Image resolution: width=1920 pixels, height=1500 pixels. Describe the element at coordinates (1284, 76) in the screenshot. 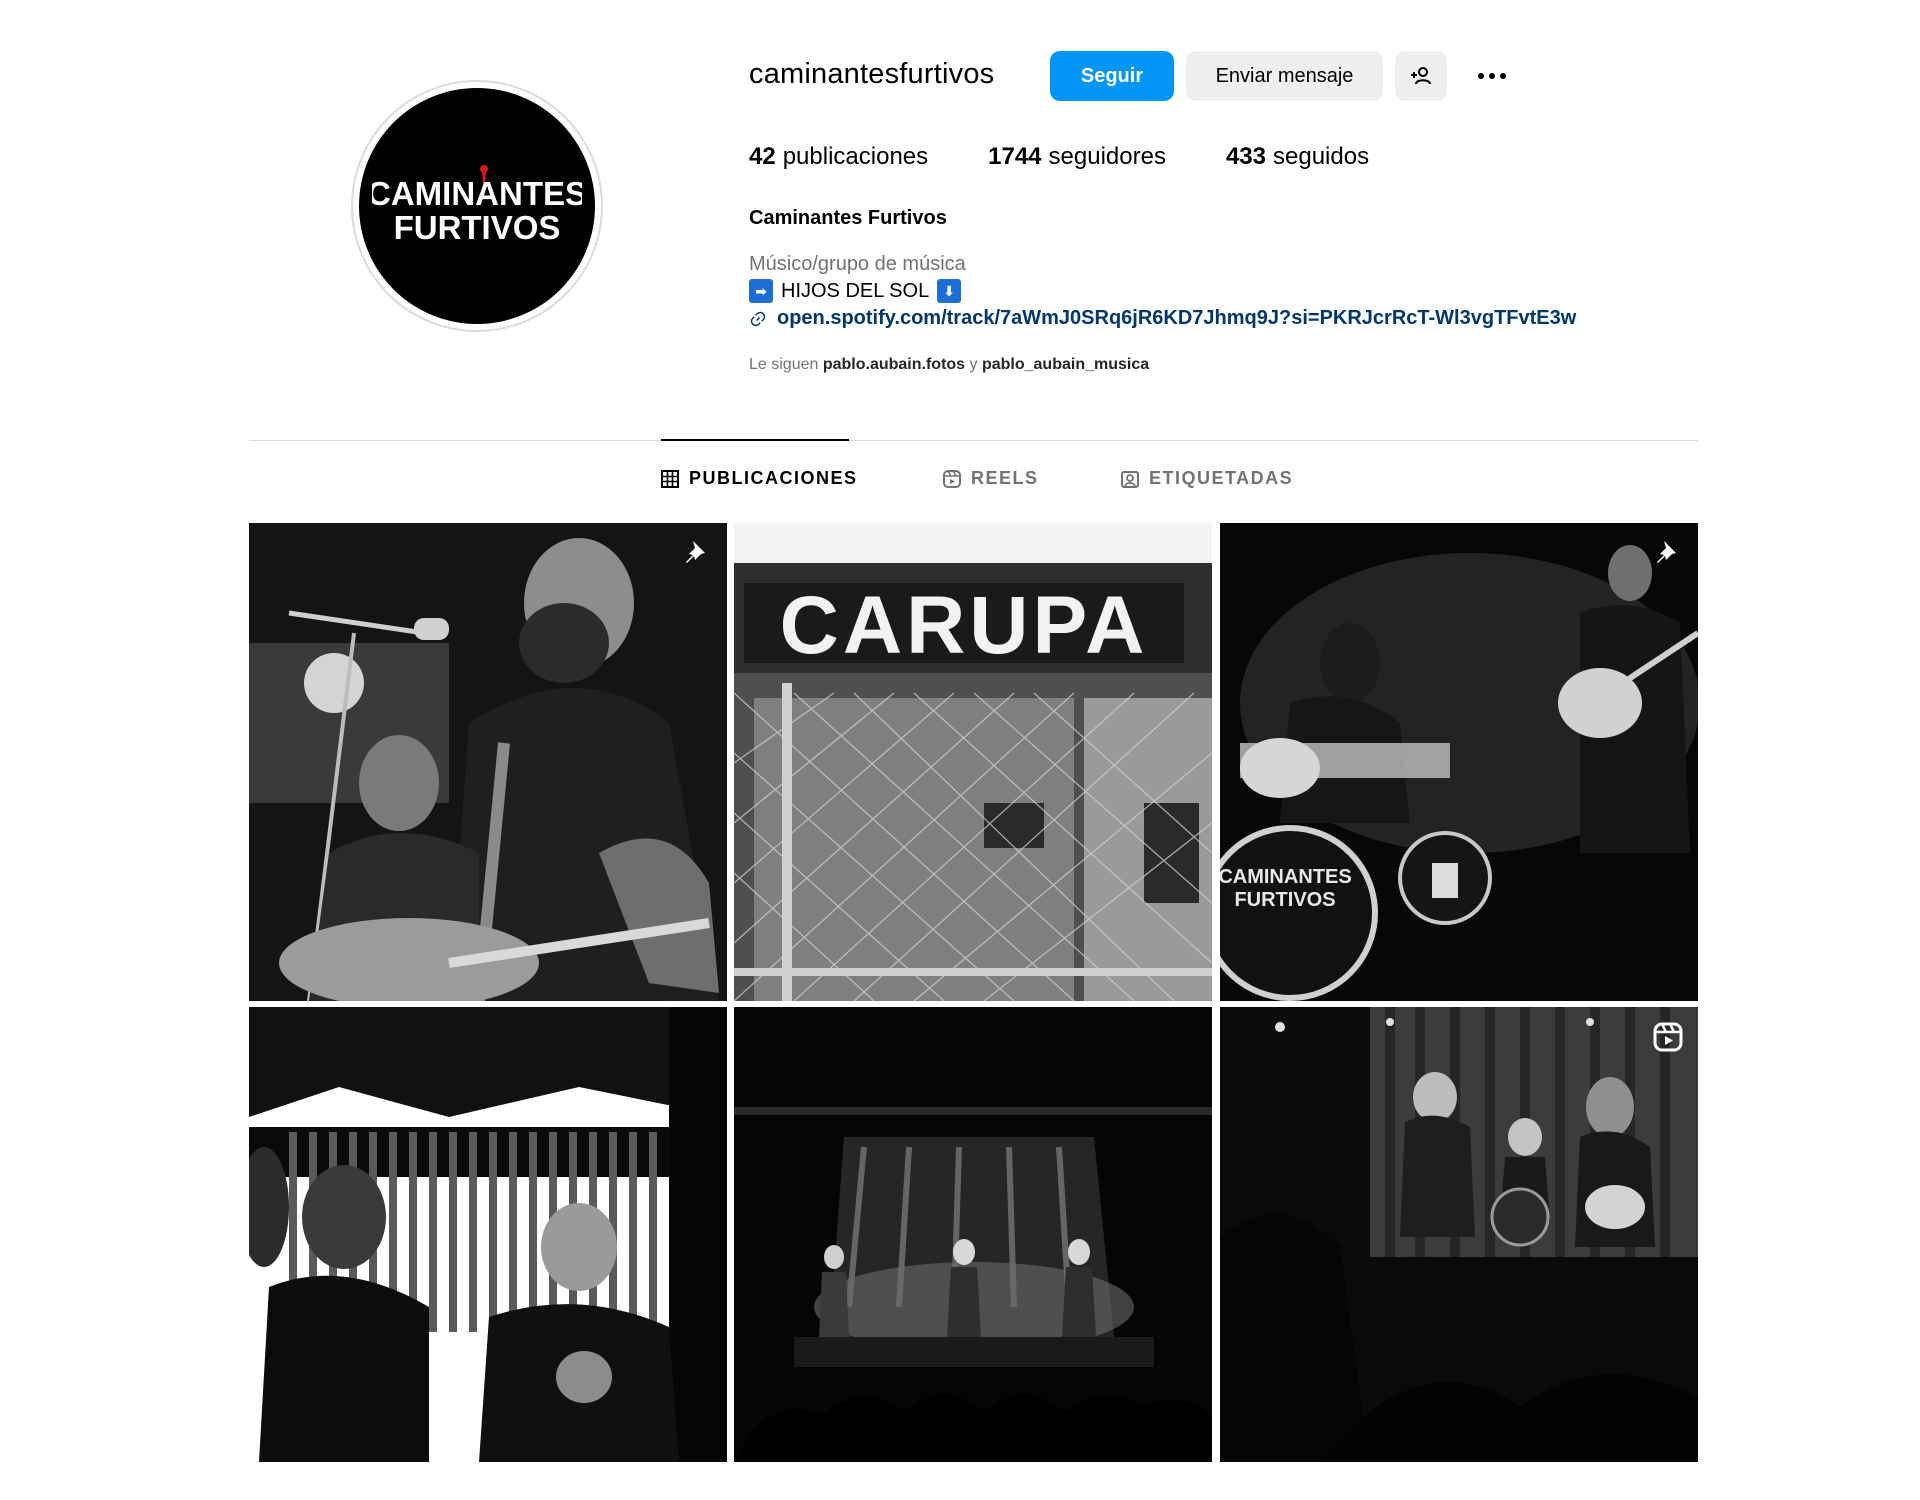

I see `send-message-button: Enviar mensaje` at that location.